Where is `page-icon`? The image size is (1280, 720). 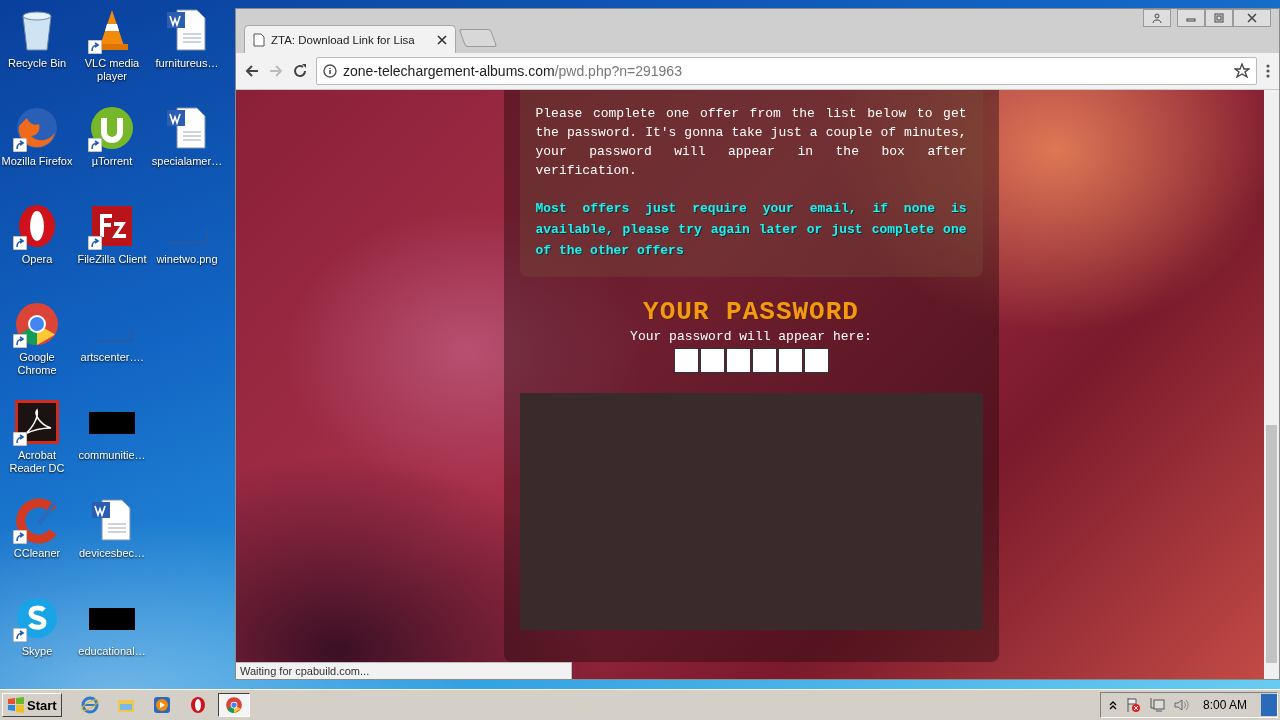
page-icon is located at coordinates (259, 39).